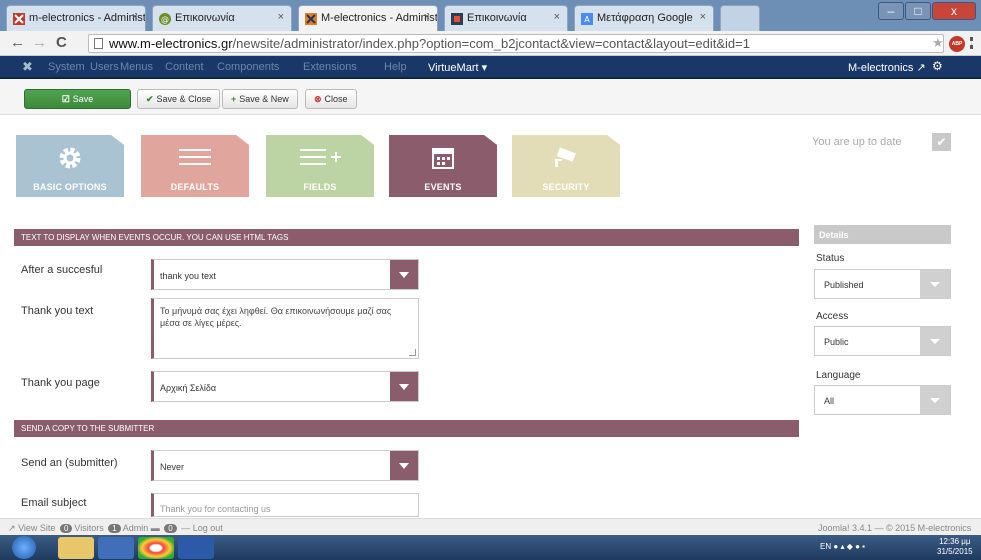 This screenshot has height=560, width=981. Describe the element at coordinates (490, 97) in the screenshot. I see `action-toolbar: ☑ Save ✔ Save & Close + Save & New ⊗ Close` at that location.